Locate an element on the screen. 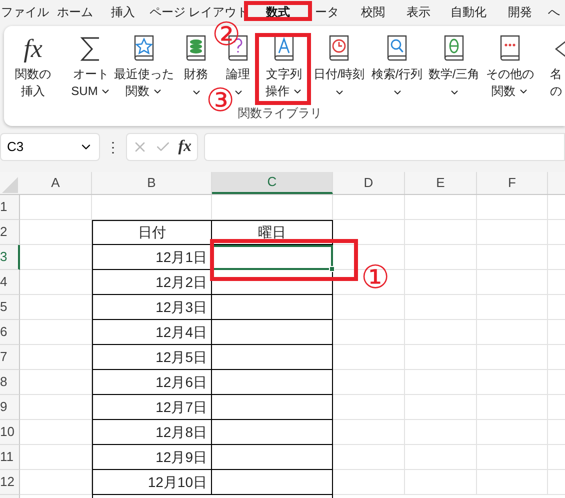 The height and width of the screenshot is (498, 565). ribbon-button: 最近使った 関数 is located at coordinates (144, 64).